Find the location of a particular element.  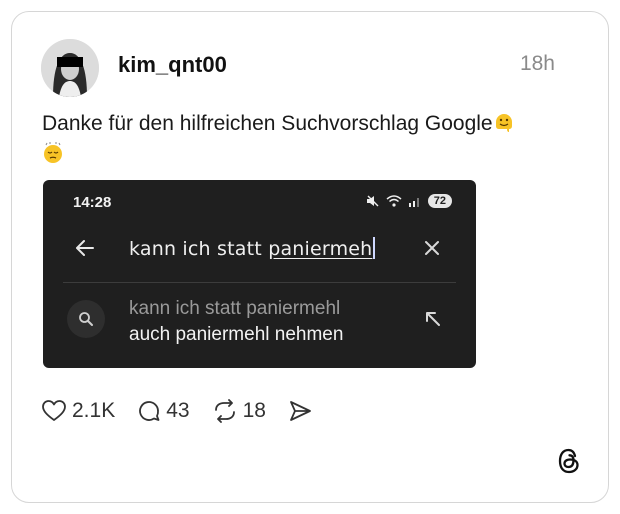

send-icon is located at coordinates (300, 411).